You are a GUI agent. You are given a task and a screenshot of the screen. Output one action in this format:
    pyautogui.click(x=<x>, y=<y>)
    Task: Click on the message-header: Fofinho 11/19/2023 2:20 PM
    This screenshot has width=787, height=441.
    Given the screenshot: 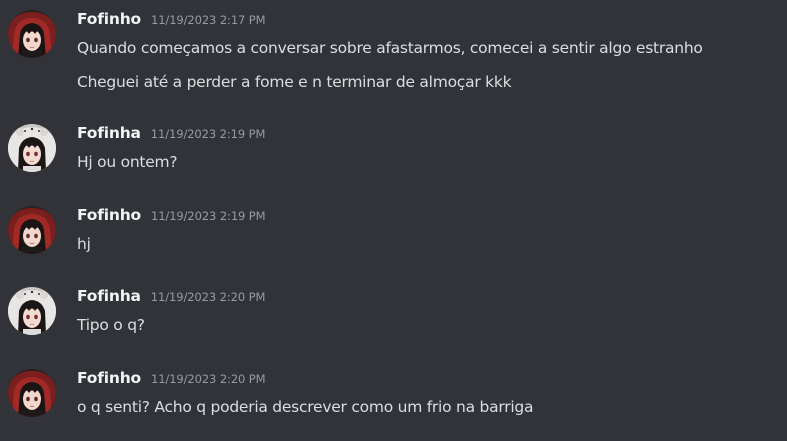 What is the action you would take?
    pyautogui.click(x=171, y=380)
    